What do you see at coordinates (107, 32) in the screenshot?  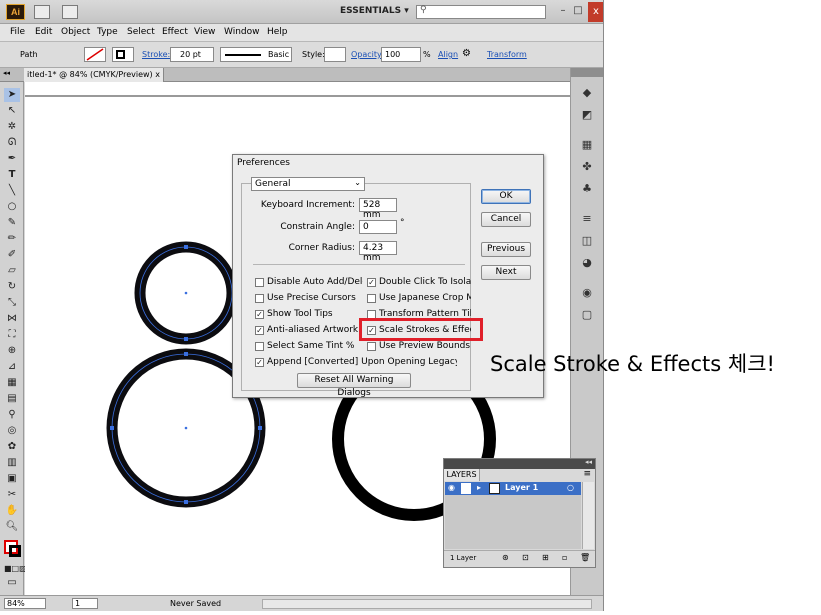 I see `menu-type: Type` at bounding box center [107, 32].